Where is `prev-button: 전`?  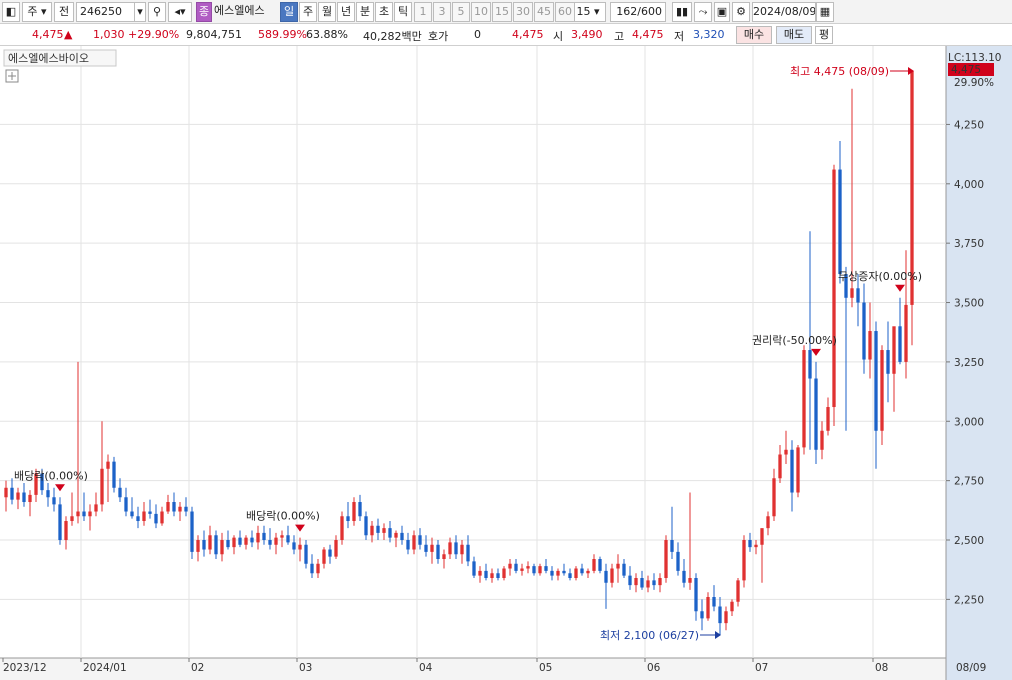 prev-button: 전 is located at coordinates (64, 12).